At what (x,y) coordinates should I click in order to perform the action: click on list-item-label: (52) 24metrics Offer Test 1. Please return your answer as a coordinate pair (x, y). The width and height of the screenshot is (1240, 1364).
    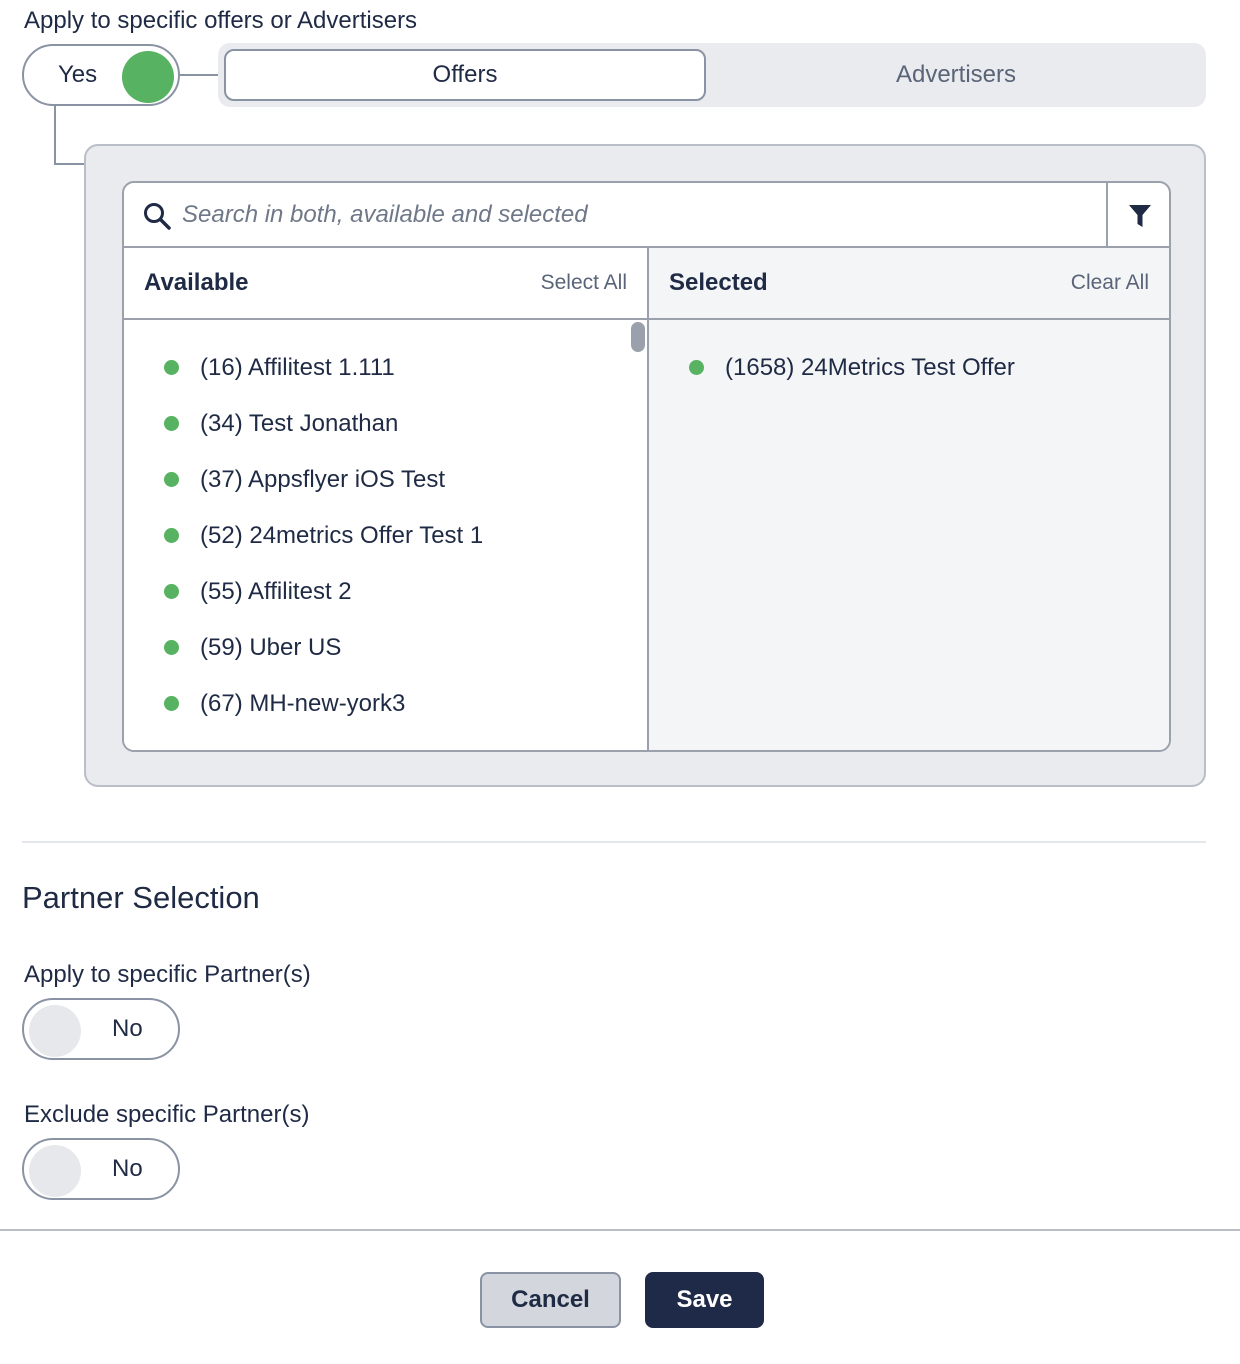
    Looking at the image, I should click on (342, 535).